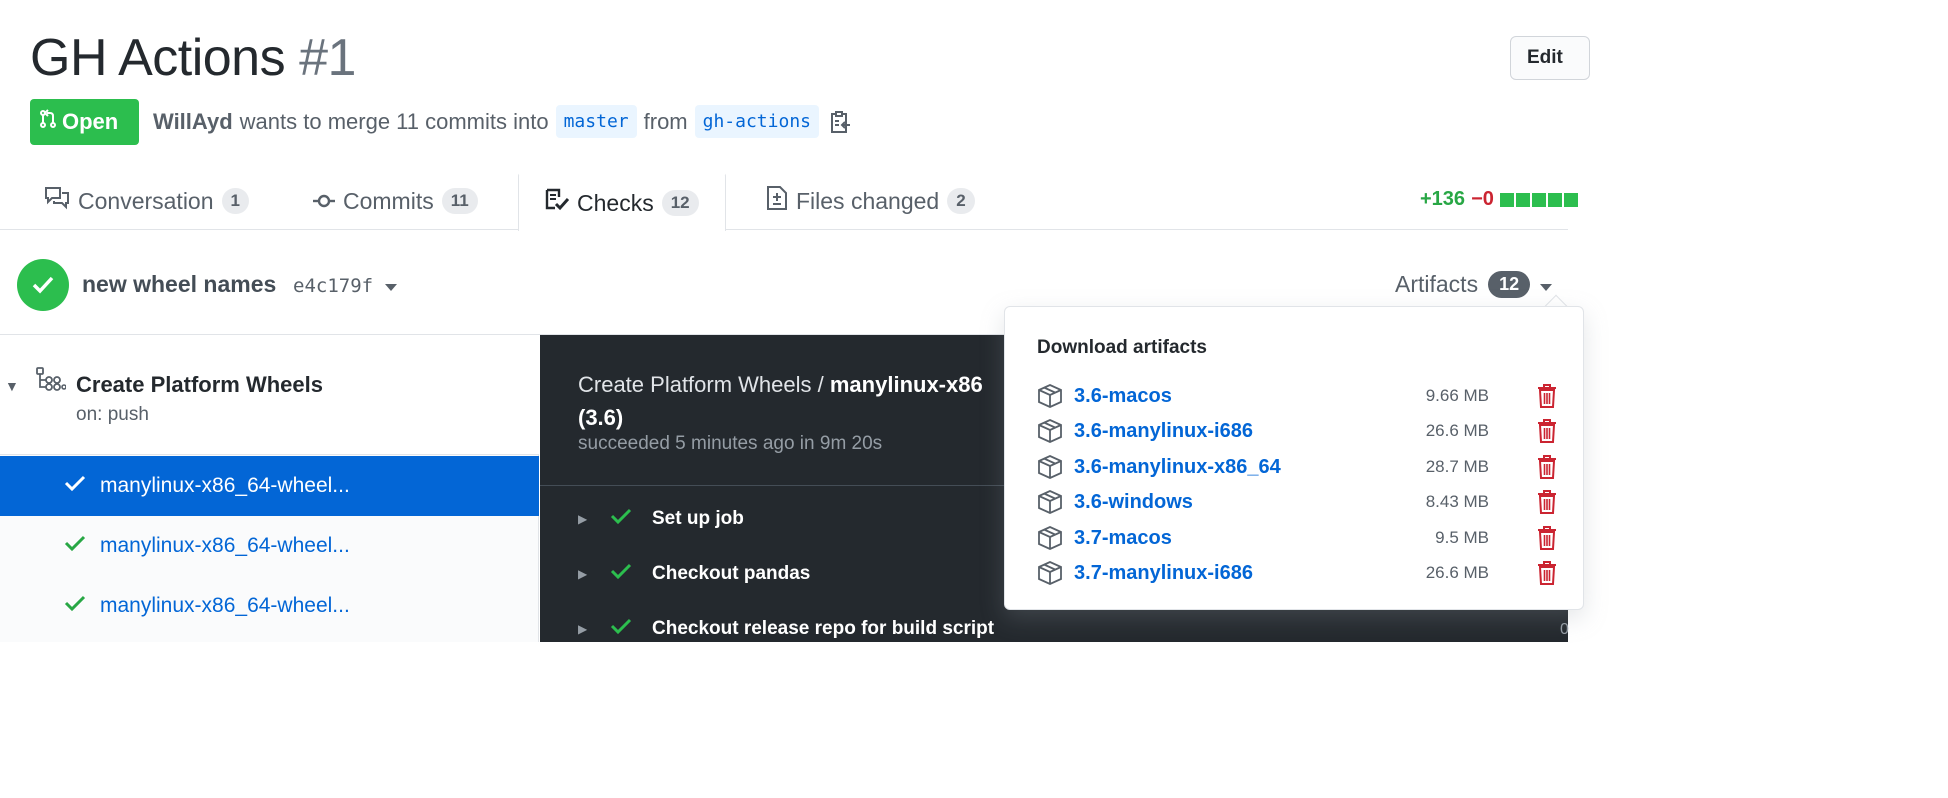  Describe the element at coordinates (961, 201) in the screenshot. I see `tab-counter: 2` at that location.